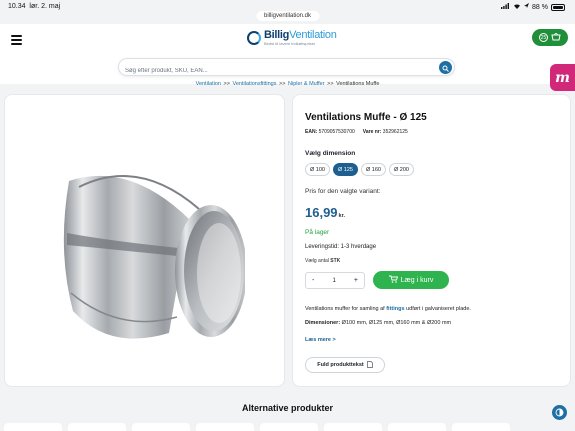 The image size is (575, 431). Describe the element at coordinates (325, 212) in the screenshot. I see `price: 16,99kr.` at that location.